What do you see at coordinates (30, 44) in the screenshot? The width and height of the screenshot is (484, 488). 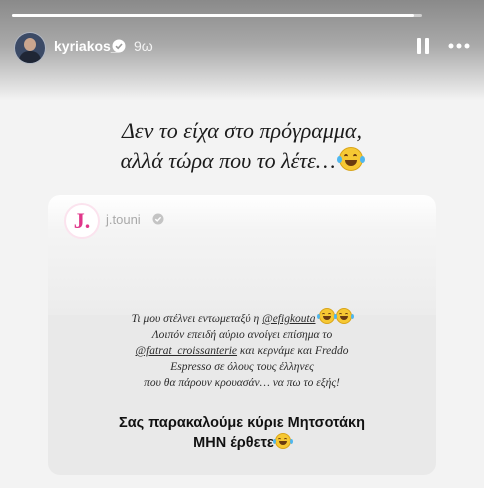 I see `avatar-head` at bounding box center [30, 44].